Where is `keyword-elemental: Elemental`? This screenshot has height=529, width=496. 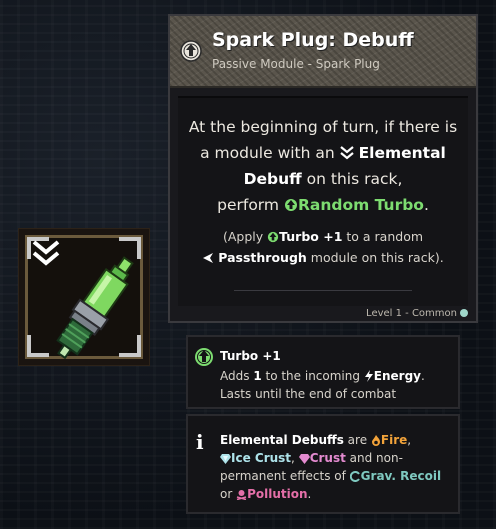
keyword-elemental: Elemental is located at coordinates (402, 153).